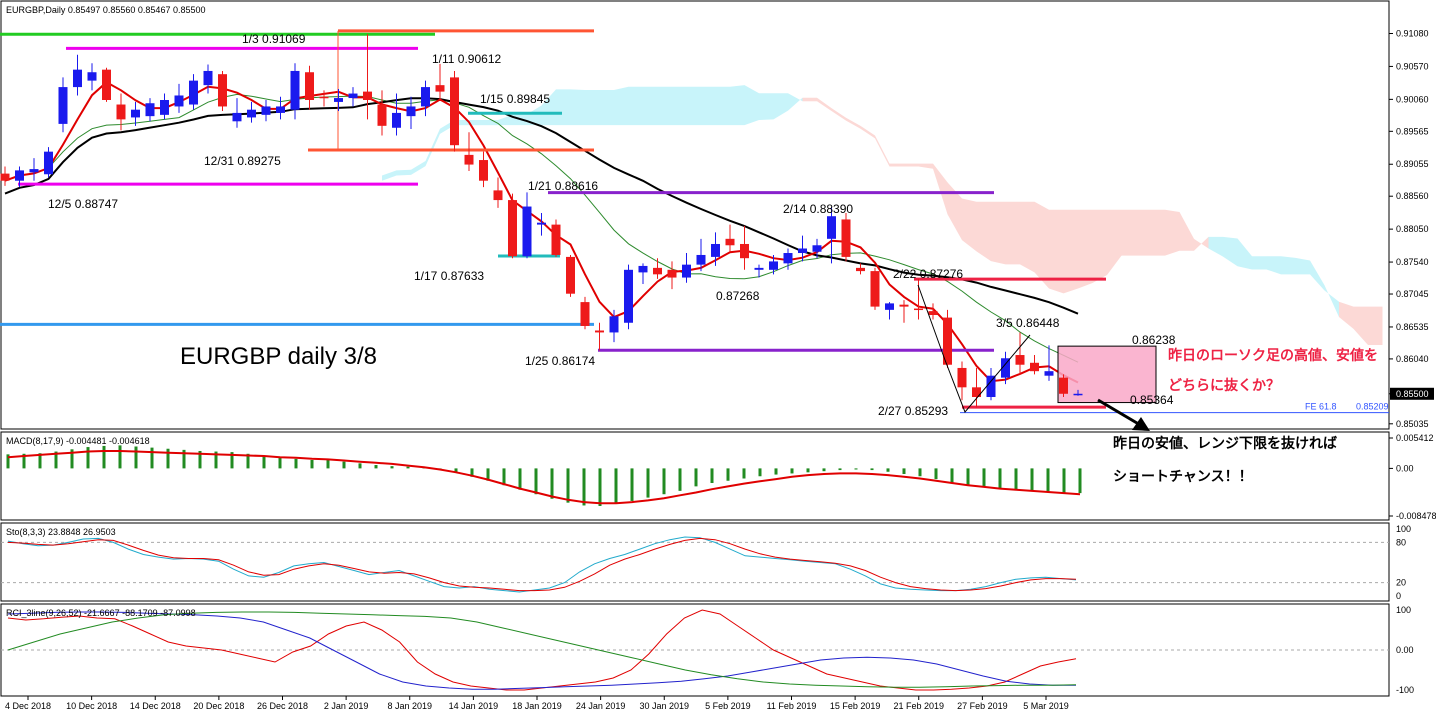 Image resolution: width=1436 pixels, height=716 pixels. Describe the element at coordinates (1224, 385) in the screenshot. I see `annotation-question: どちらに抜くか？` at that location.